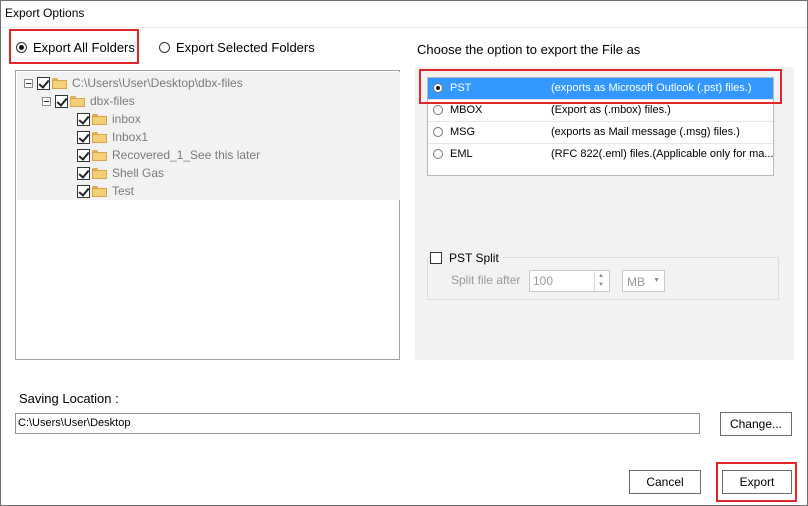 This screenshot has width=808, height=506. What do you see at coordinates (245, 47) in the screenshot?
I see `export-selected-folders-label: Export Selected Folders` at bounding box center [245, 47].